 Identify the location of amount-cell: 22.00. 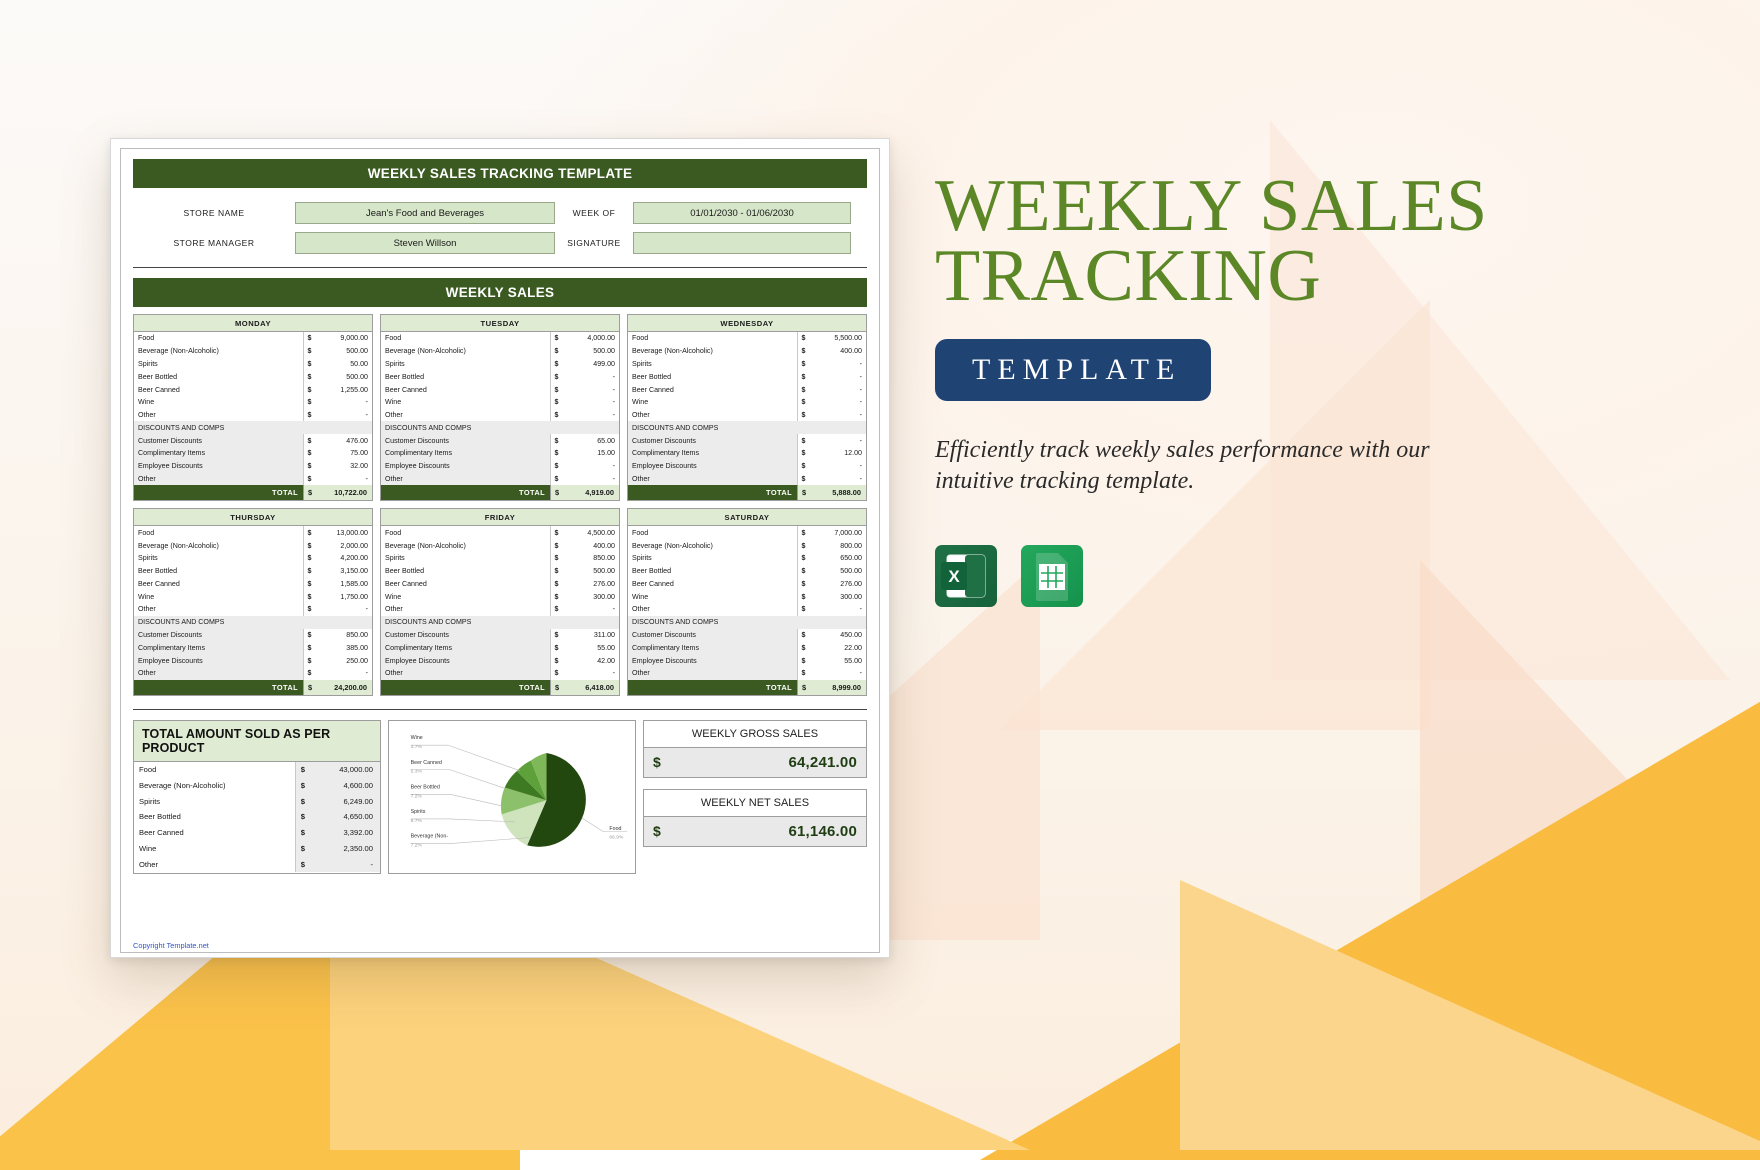
(838, 648).